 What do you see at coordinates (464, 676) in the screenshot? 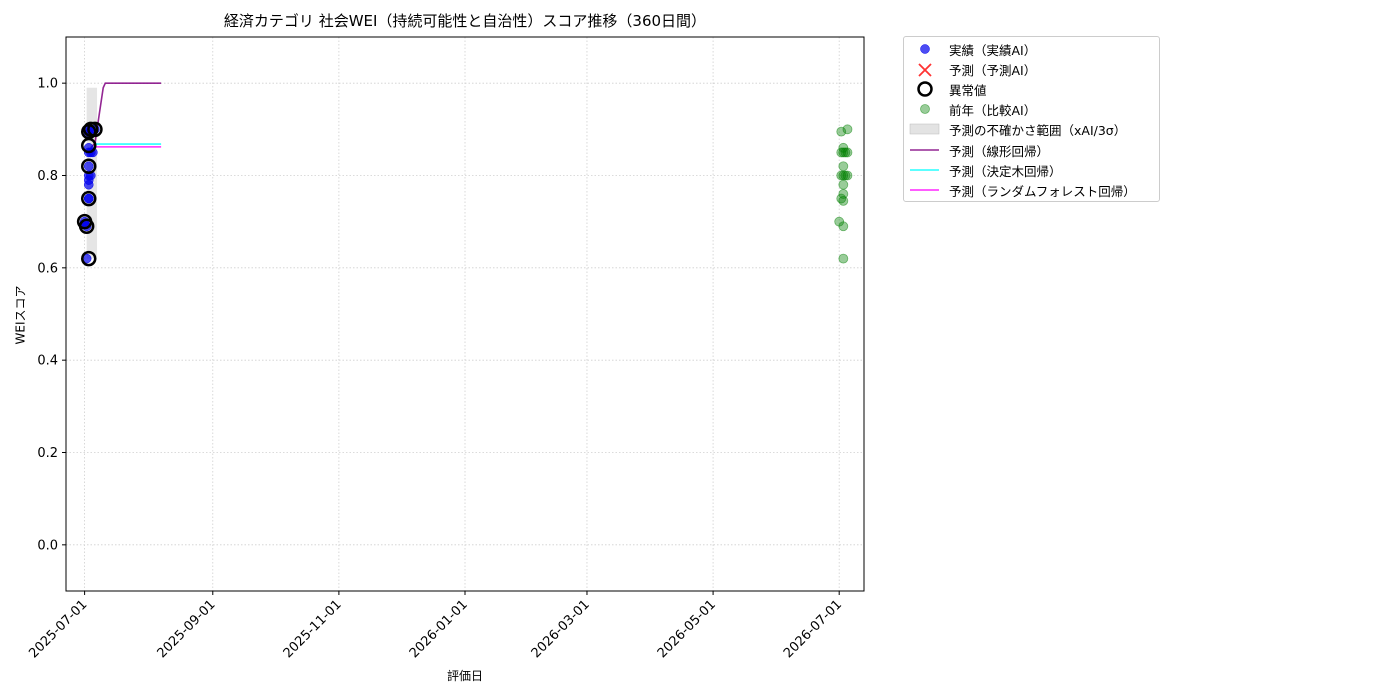
I see `x-axis-label: 評価日` at bounding box center [464, 676].